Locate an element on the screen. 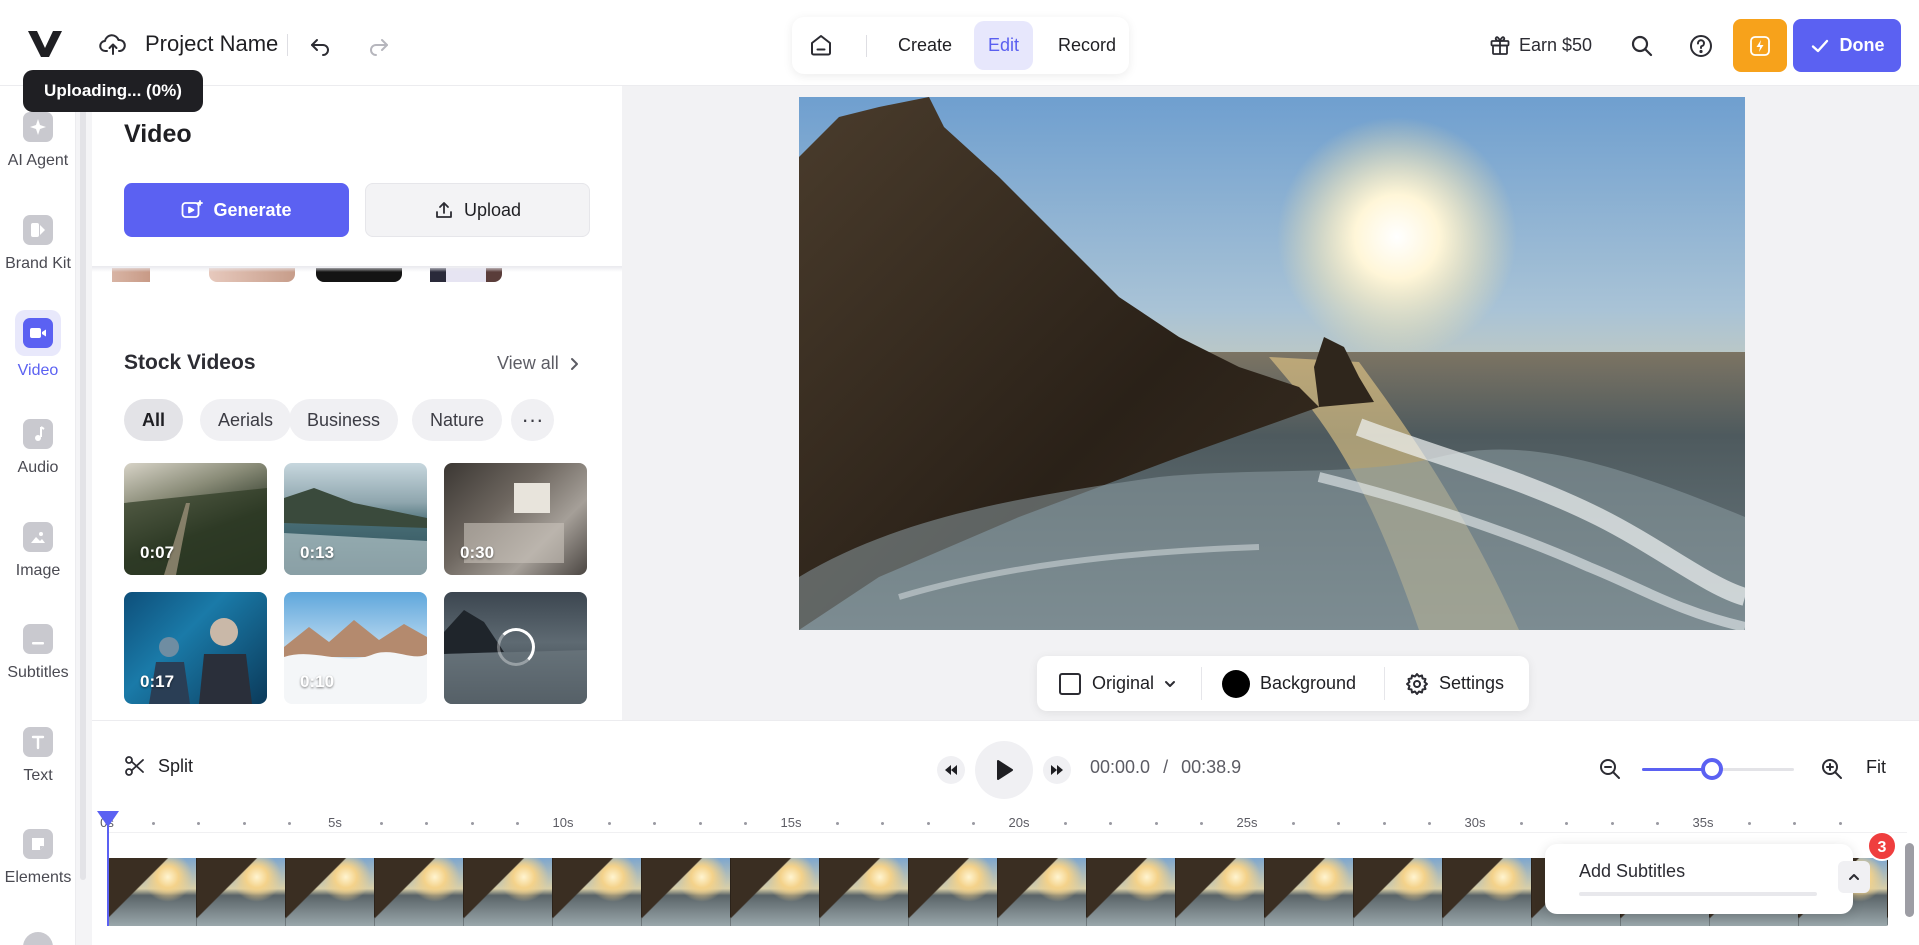 The image size is (1919, 945). aspect-ratio-dropdown: Original is located at coordinates (1117, 683).